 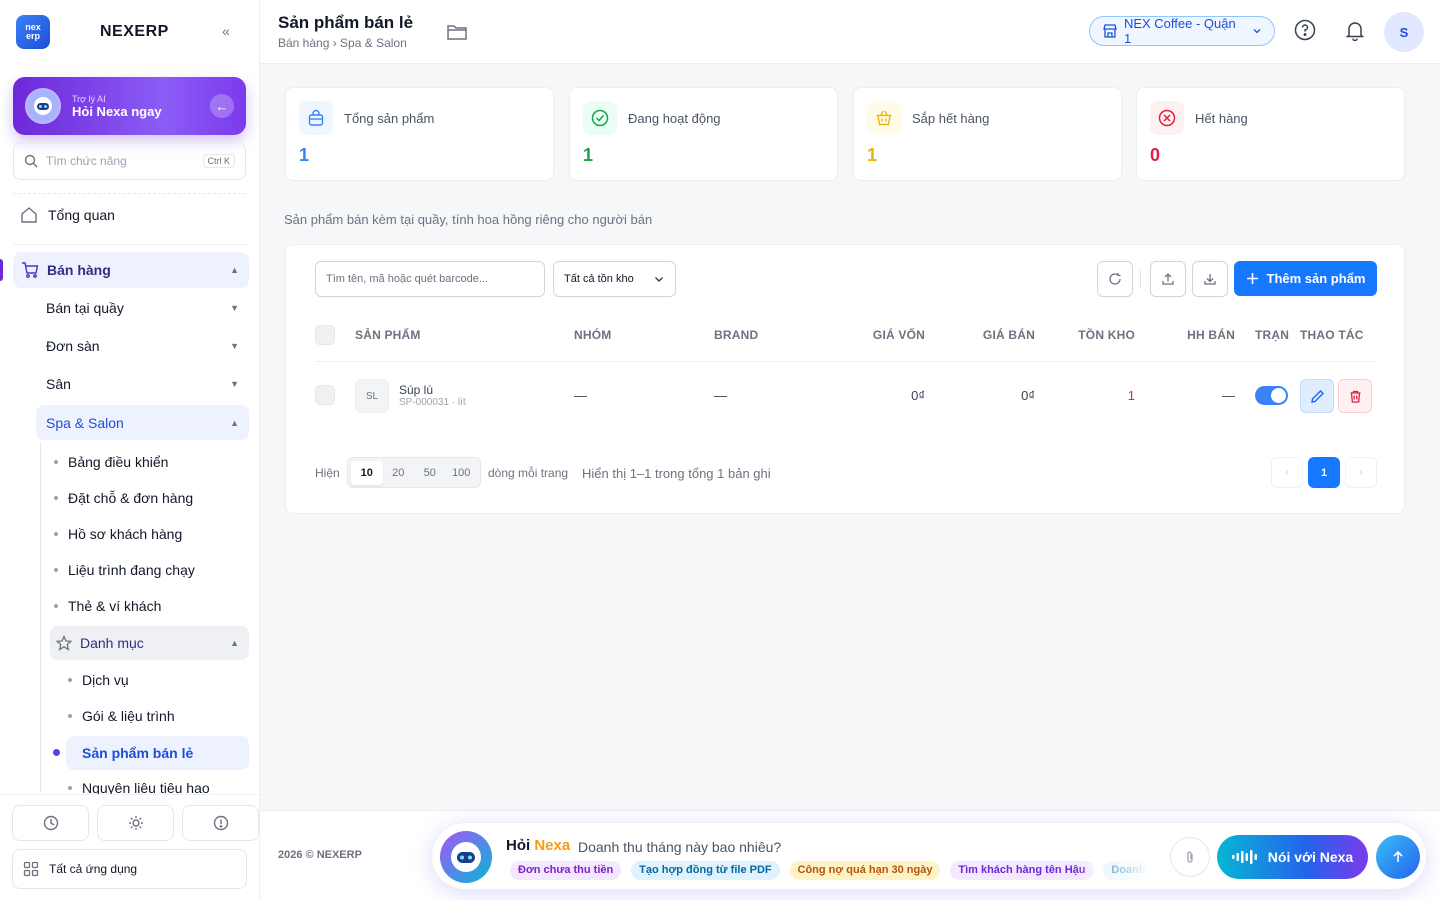 What do you see at coordinates (129, 215) in the screenshot?
I see `sidebar-item-overview: Tổng quan` at bounding box center [129, 215].